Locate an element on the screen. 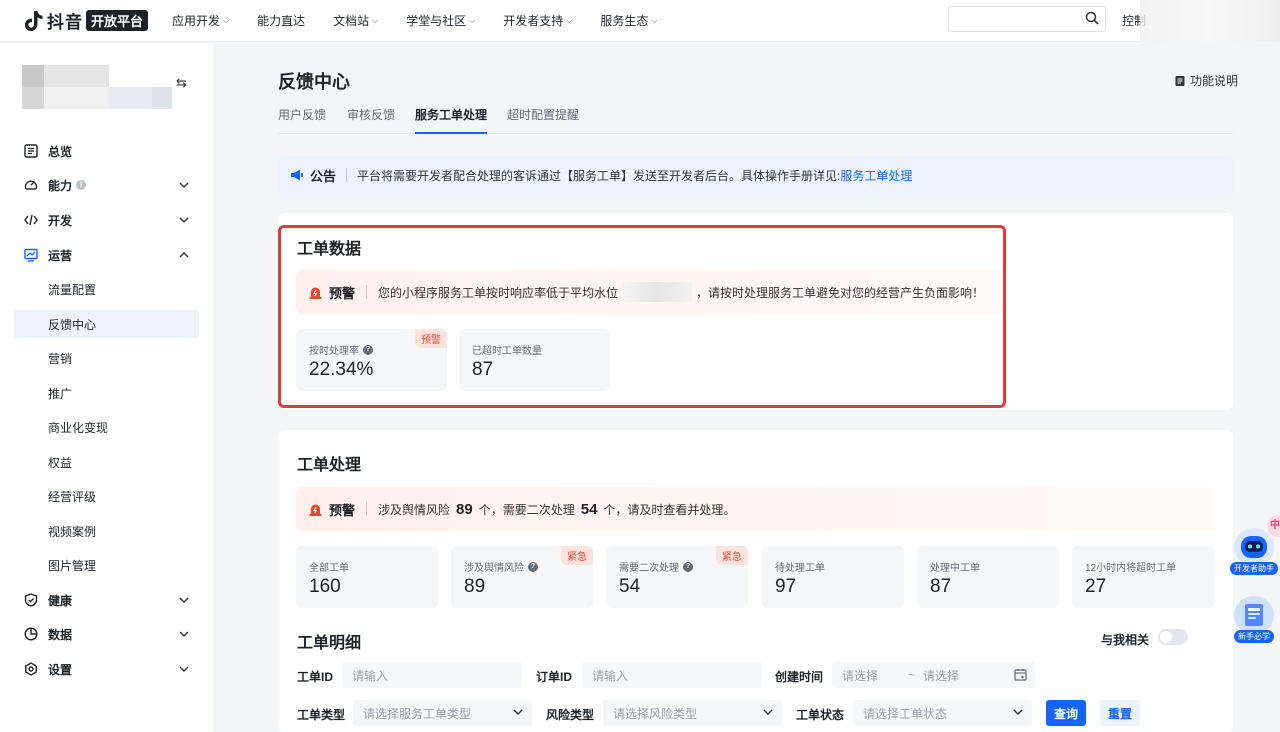 This screenshot has width=1280, height=732. sidebar-label: 数据 is located at coordinates (60, 634).